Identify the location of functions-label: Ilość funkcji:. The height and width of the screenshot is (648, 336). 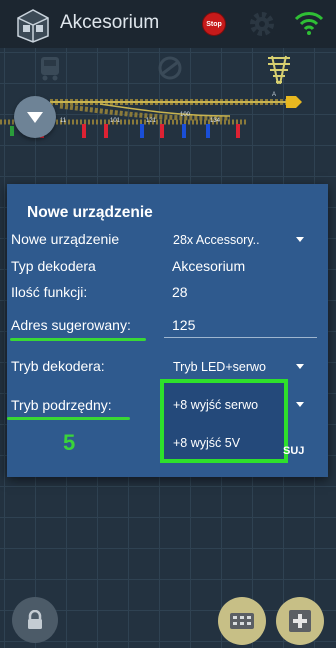
(49, 292).